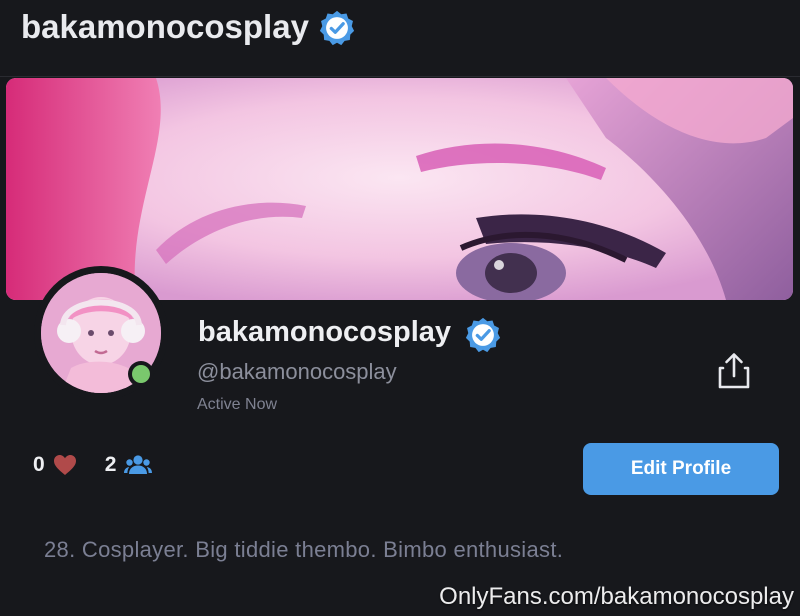  I want to click on fans-count: 2, so click(110, 464).